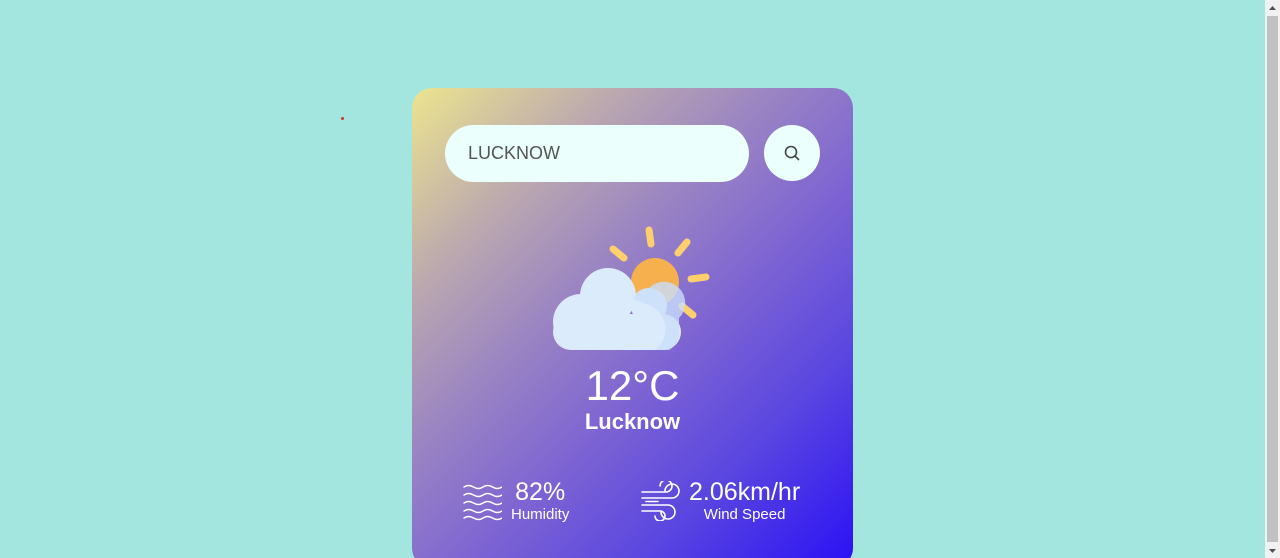 This screenshot has width=1280, height=558. I want to click on partly-cloudy-icon, so click(631, 288).